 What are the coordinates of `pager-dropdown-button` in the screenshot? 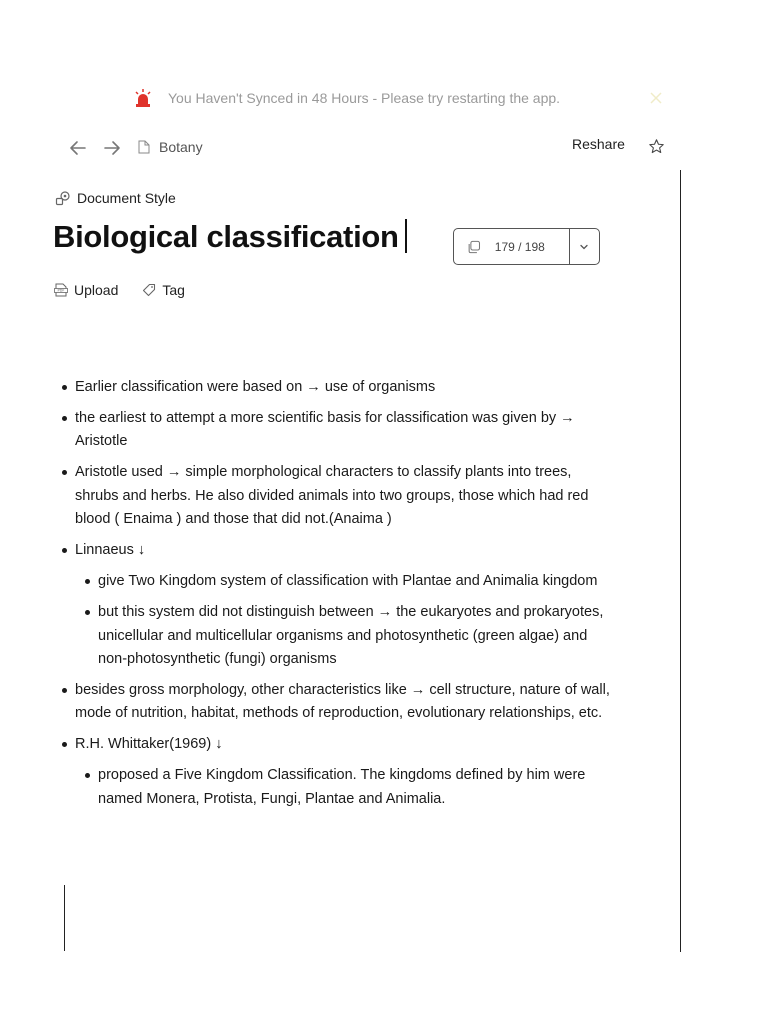 It's located at (584, 246).